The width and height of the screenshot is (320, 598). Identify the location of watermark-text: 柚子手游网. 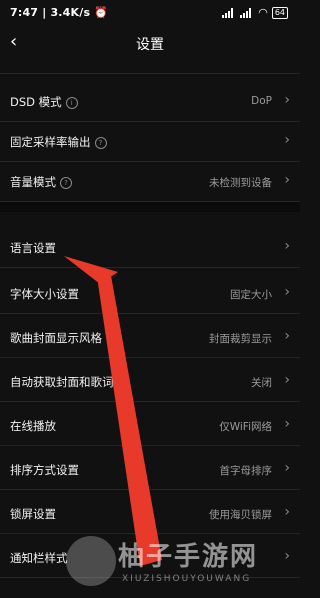
(188, 557).